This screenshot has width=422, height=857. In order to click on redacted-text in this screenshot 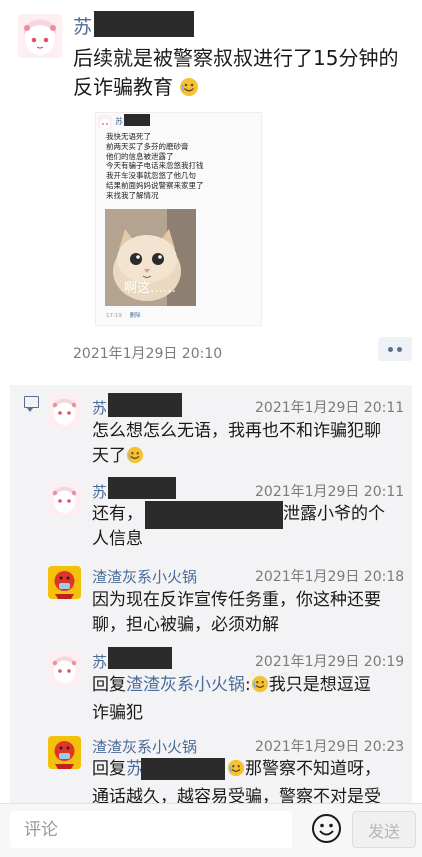, I will do `click(214, 515)`.